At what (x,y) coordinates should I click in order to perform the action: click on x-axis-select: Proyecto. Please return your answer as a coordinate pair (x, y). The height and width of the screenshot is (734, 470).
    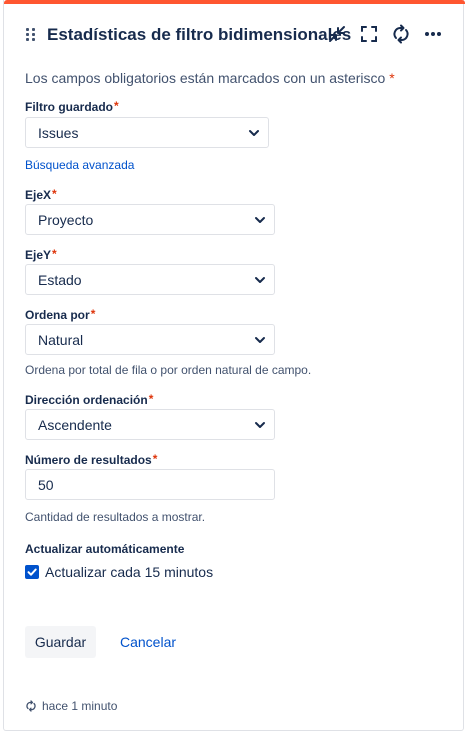
    Looking at the image, I should click on (150, 219).